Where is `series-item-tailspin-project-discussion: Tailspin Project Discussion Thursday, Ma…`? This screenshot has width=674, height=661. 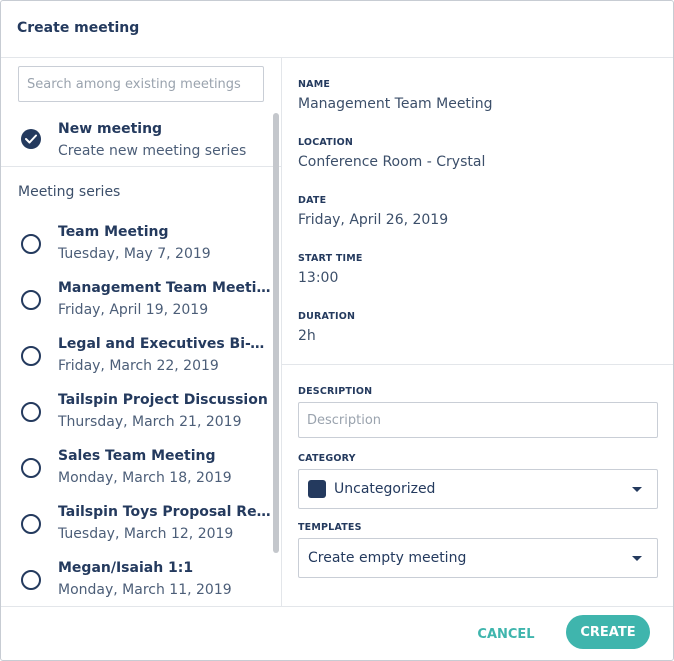
series-item-tailspin-project-discussion: Tailspin Project Discussion Thursday, Ma… is located at coordinates (136, 420).